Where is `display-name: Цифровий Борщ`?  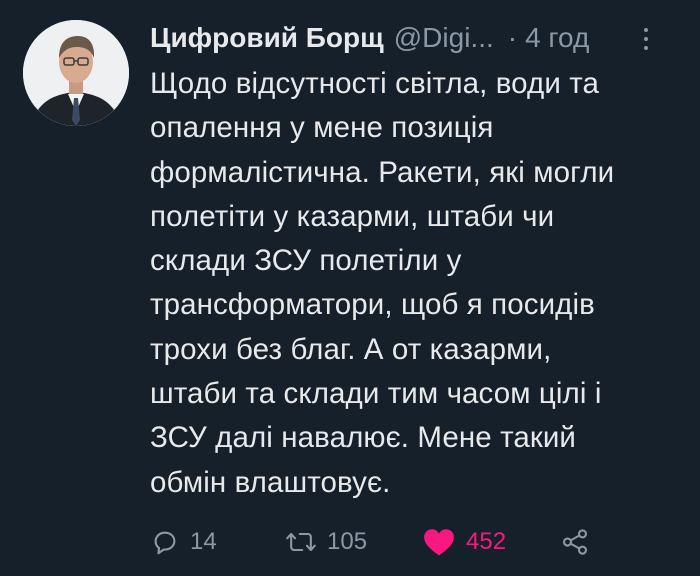 display-name: Цифровий Борщ is located at coordinates (267, 38).